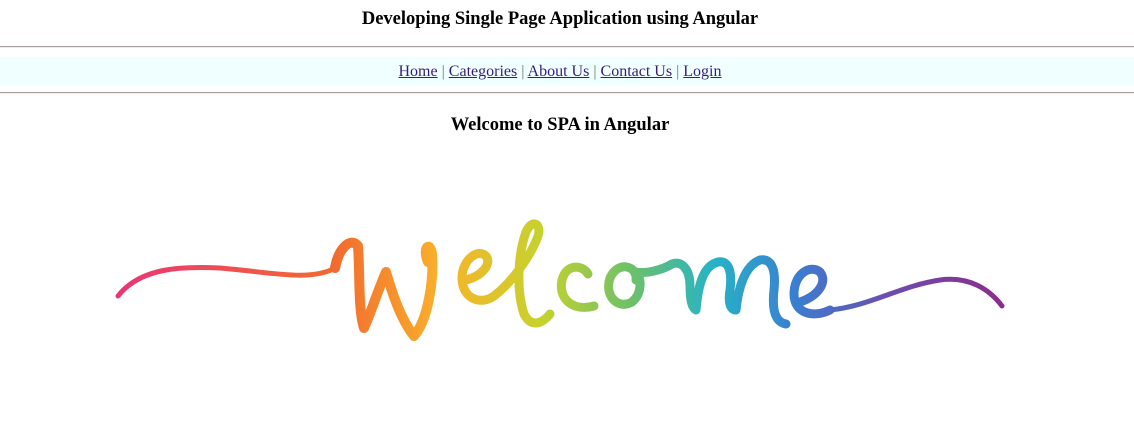 Image resolution: width=1134 pixels, height=428 pixels. Describe the element at coordinates (417, 71) in the screenshot. I see `nav-link-home: Home` at that location.